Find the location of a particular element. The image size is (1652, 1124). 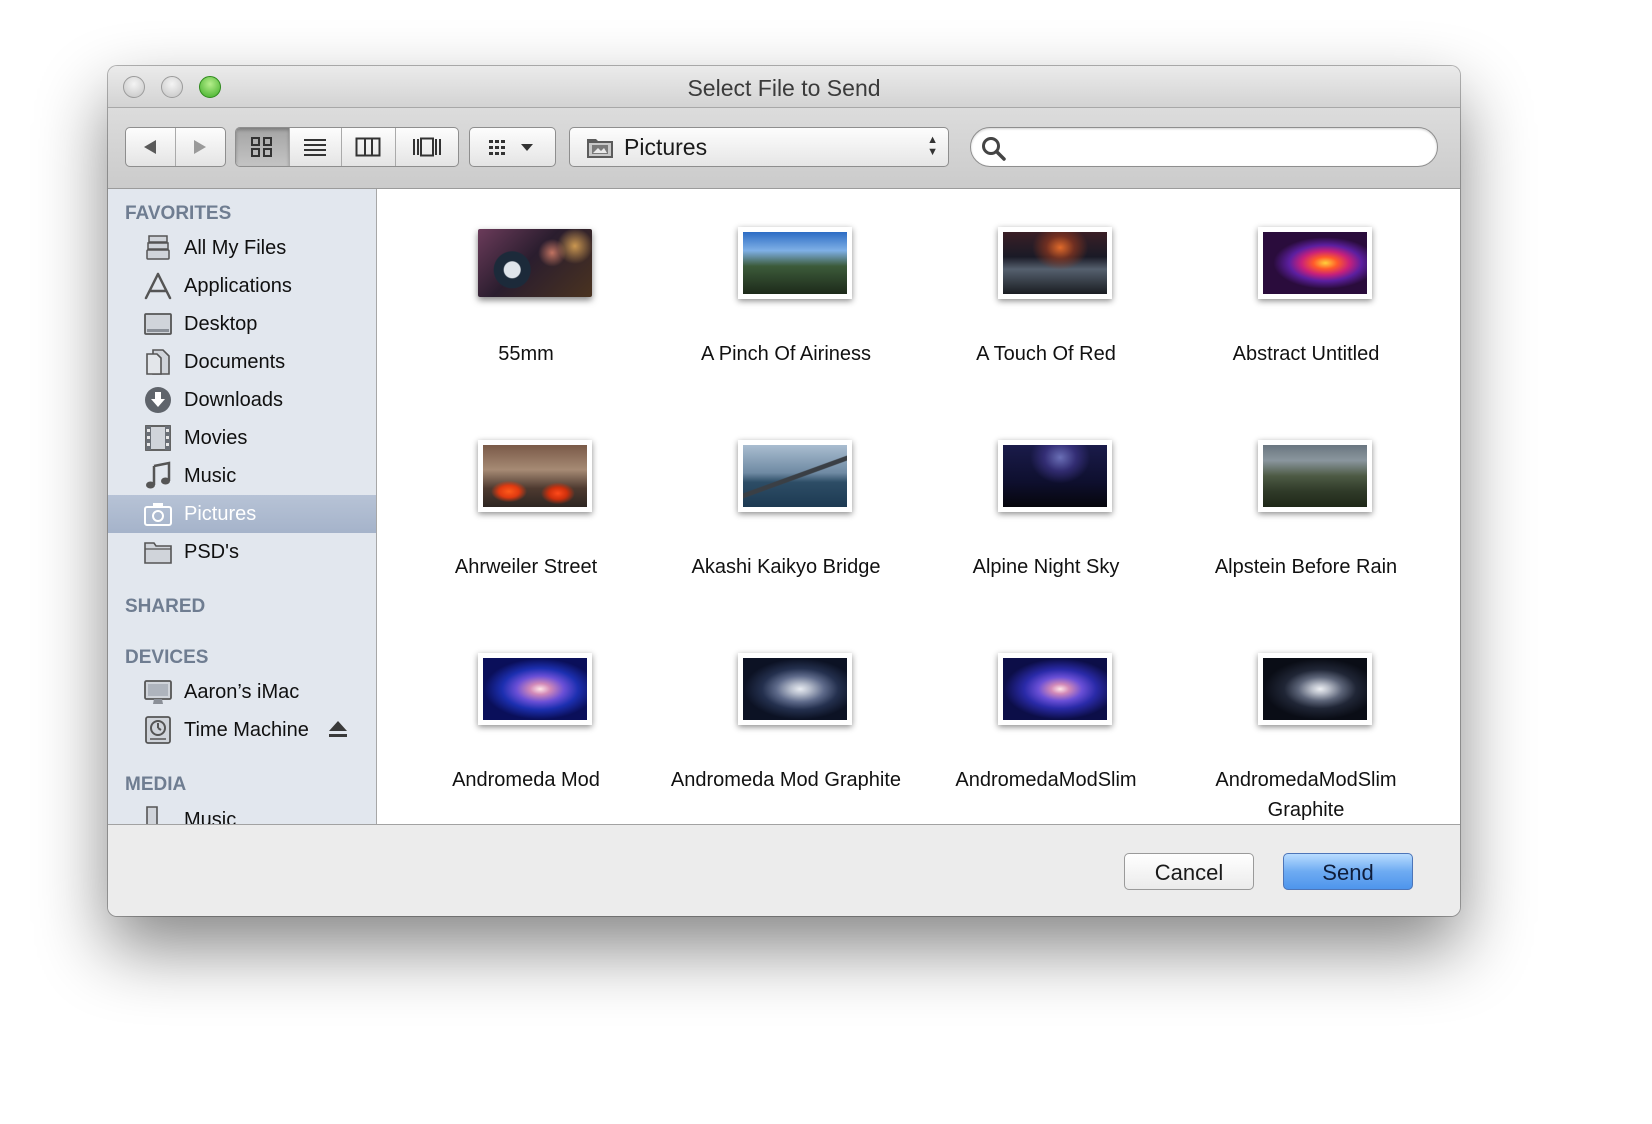

file-tile: Andromeda Mod is located at coordinates (526, 719).